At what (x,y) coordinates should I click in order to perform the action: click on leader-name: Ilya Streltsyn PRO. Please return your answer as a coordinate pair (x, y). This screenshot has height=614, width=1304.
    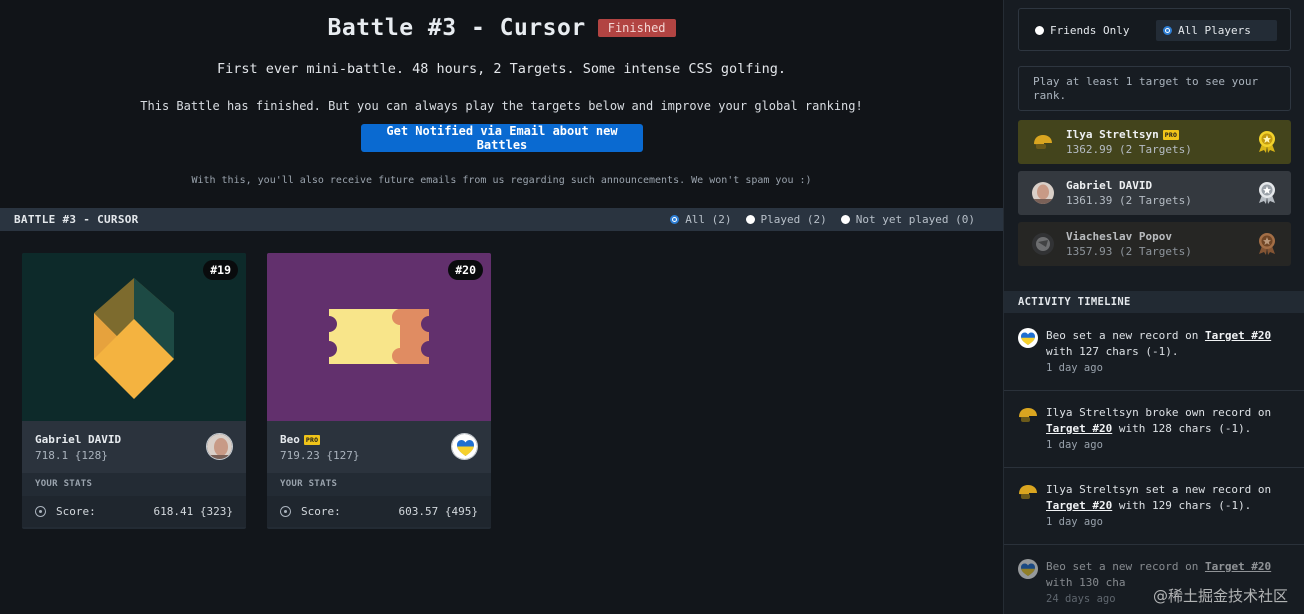
    Looking at the image, I should click on (1129, 134).